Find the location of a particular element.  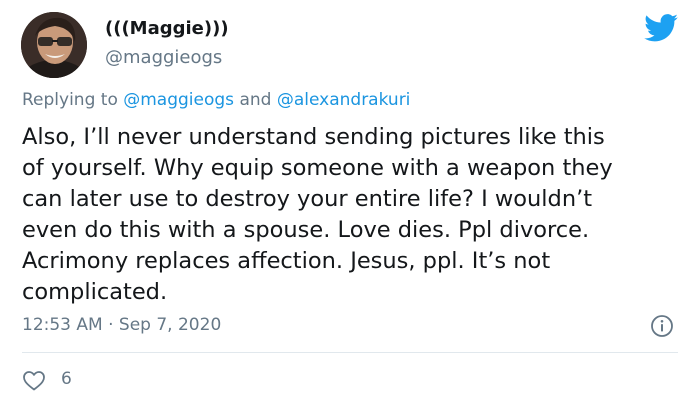

heart-icon is located at coordinates (34, 380).